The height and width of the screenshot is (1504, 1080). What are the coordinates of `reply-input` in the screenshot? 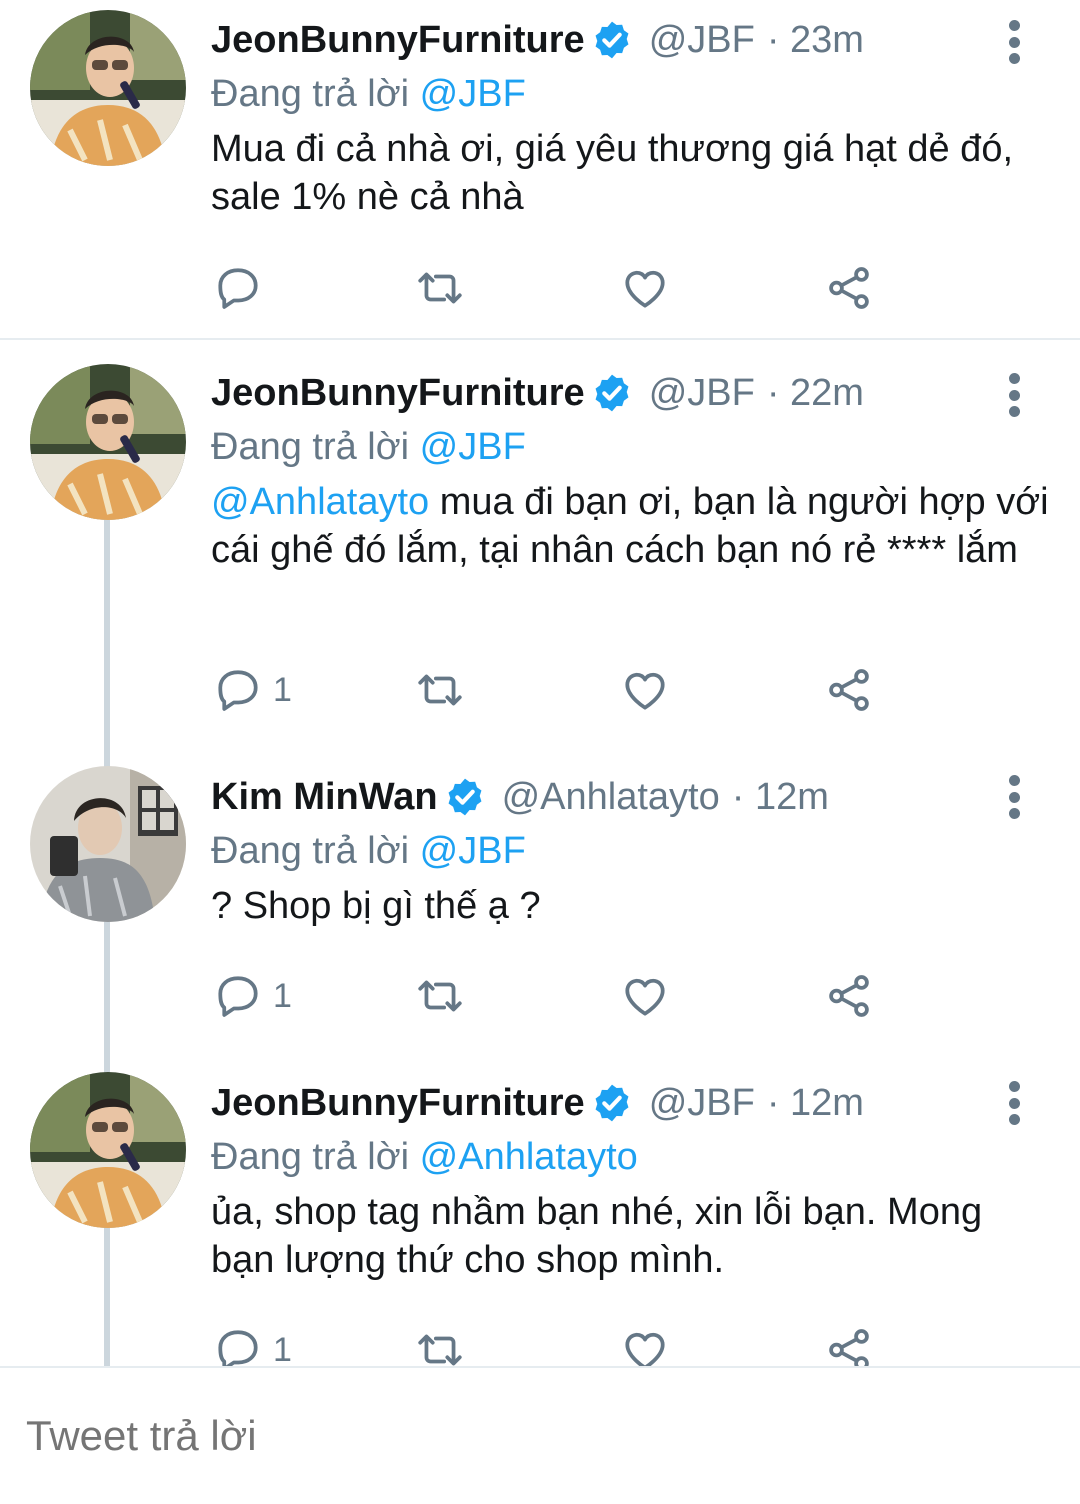 It's located at (540, 1436).